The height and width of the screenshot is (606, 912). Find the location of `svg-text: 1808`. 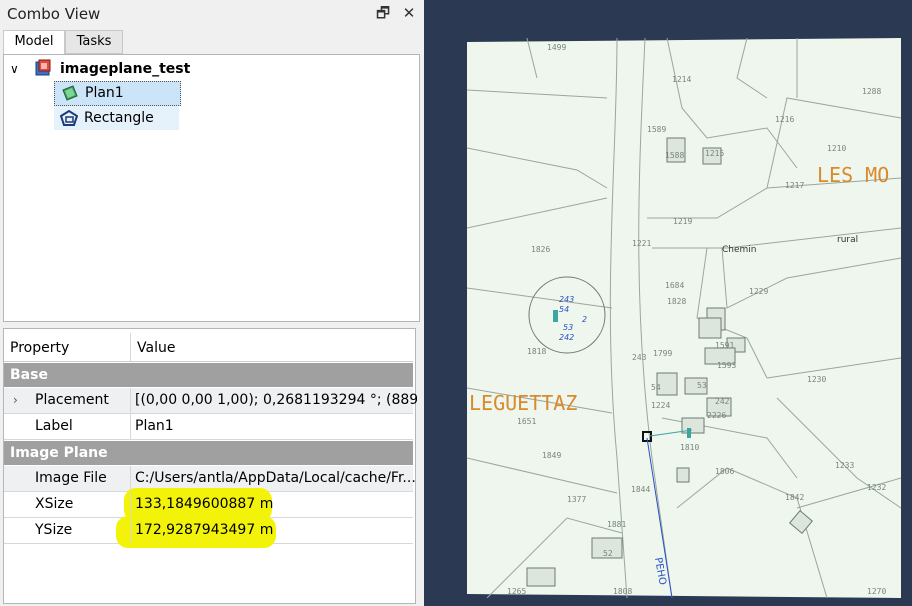

svg-text: 1808 is located at coordinates (622, 591).